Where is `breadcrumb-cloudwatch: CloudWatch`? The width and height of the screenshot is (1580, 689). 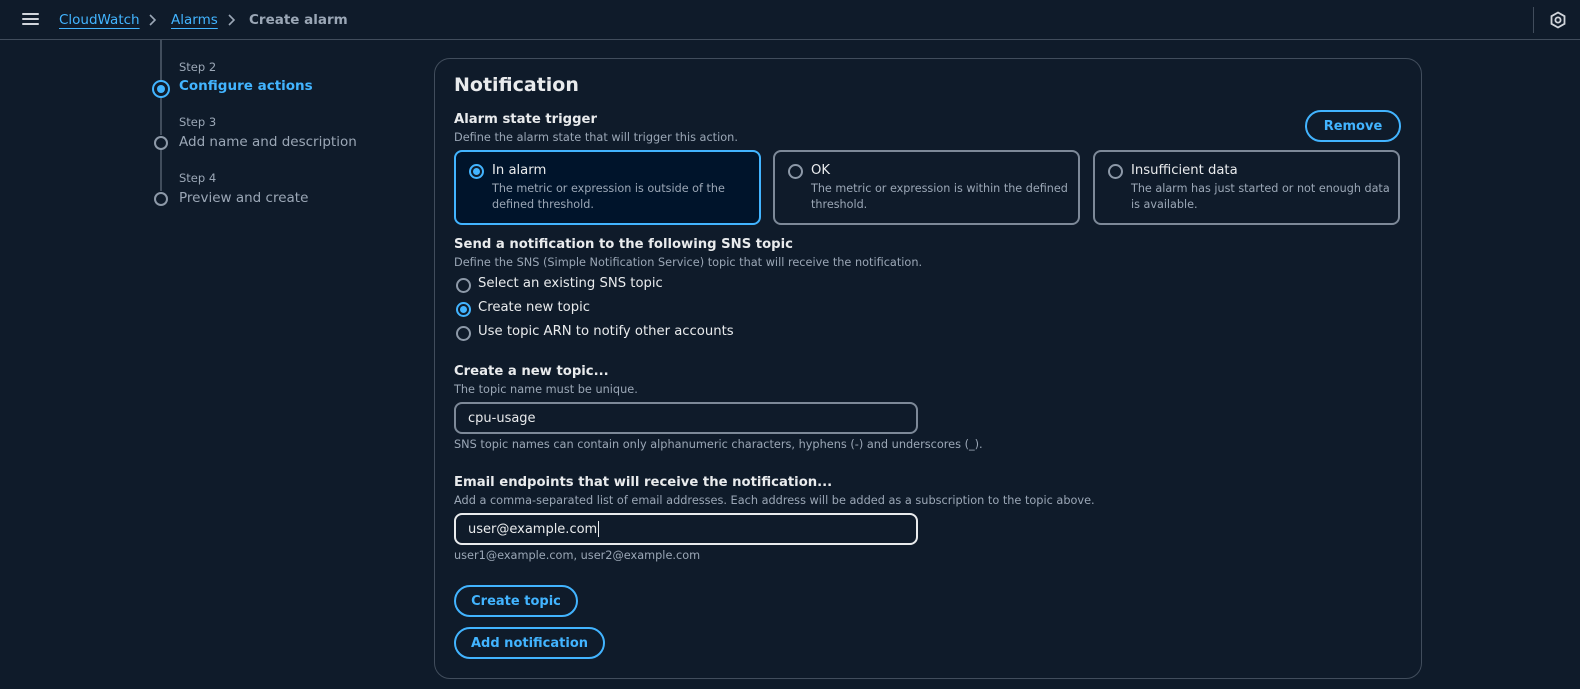 breadcrumb-cloudwatch: CloudWatch is located at coordinates (99, 20).